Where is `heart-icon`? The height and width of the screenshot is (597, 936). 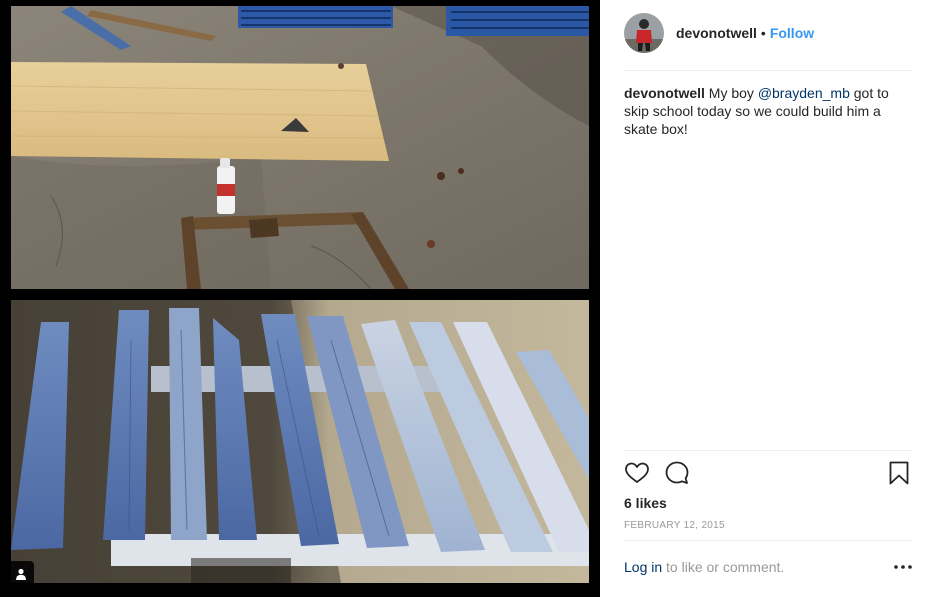 heart-icon is located at coordinates (637, 473).